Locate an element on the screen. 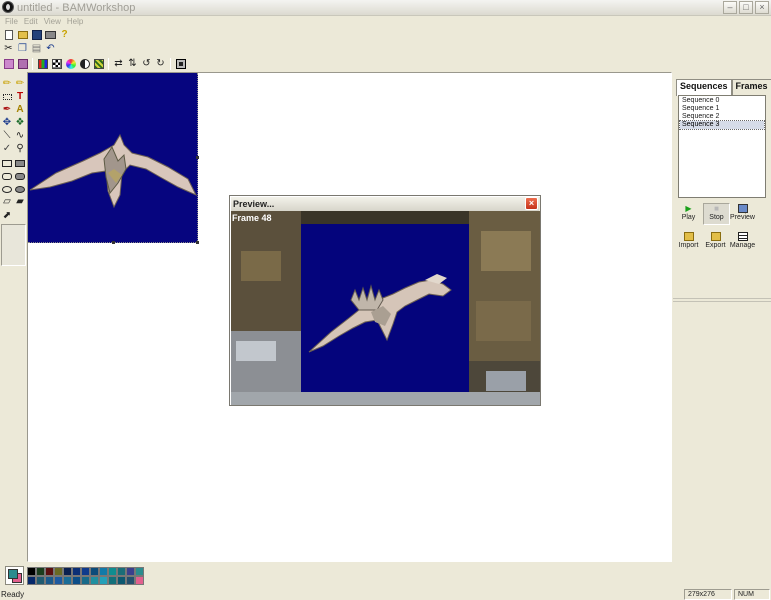  flip-vertical-button: ⇅ is located at coordinates (132, 64).